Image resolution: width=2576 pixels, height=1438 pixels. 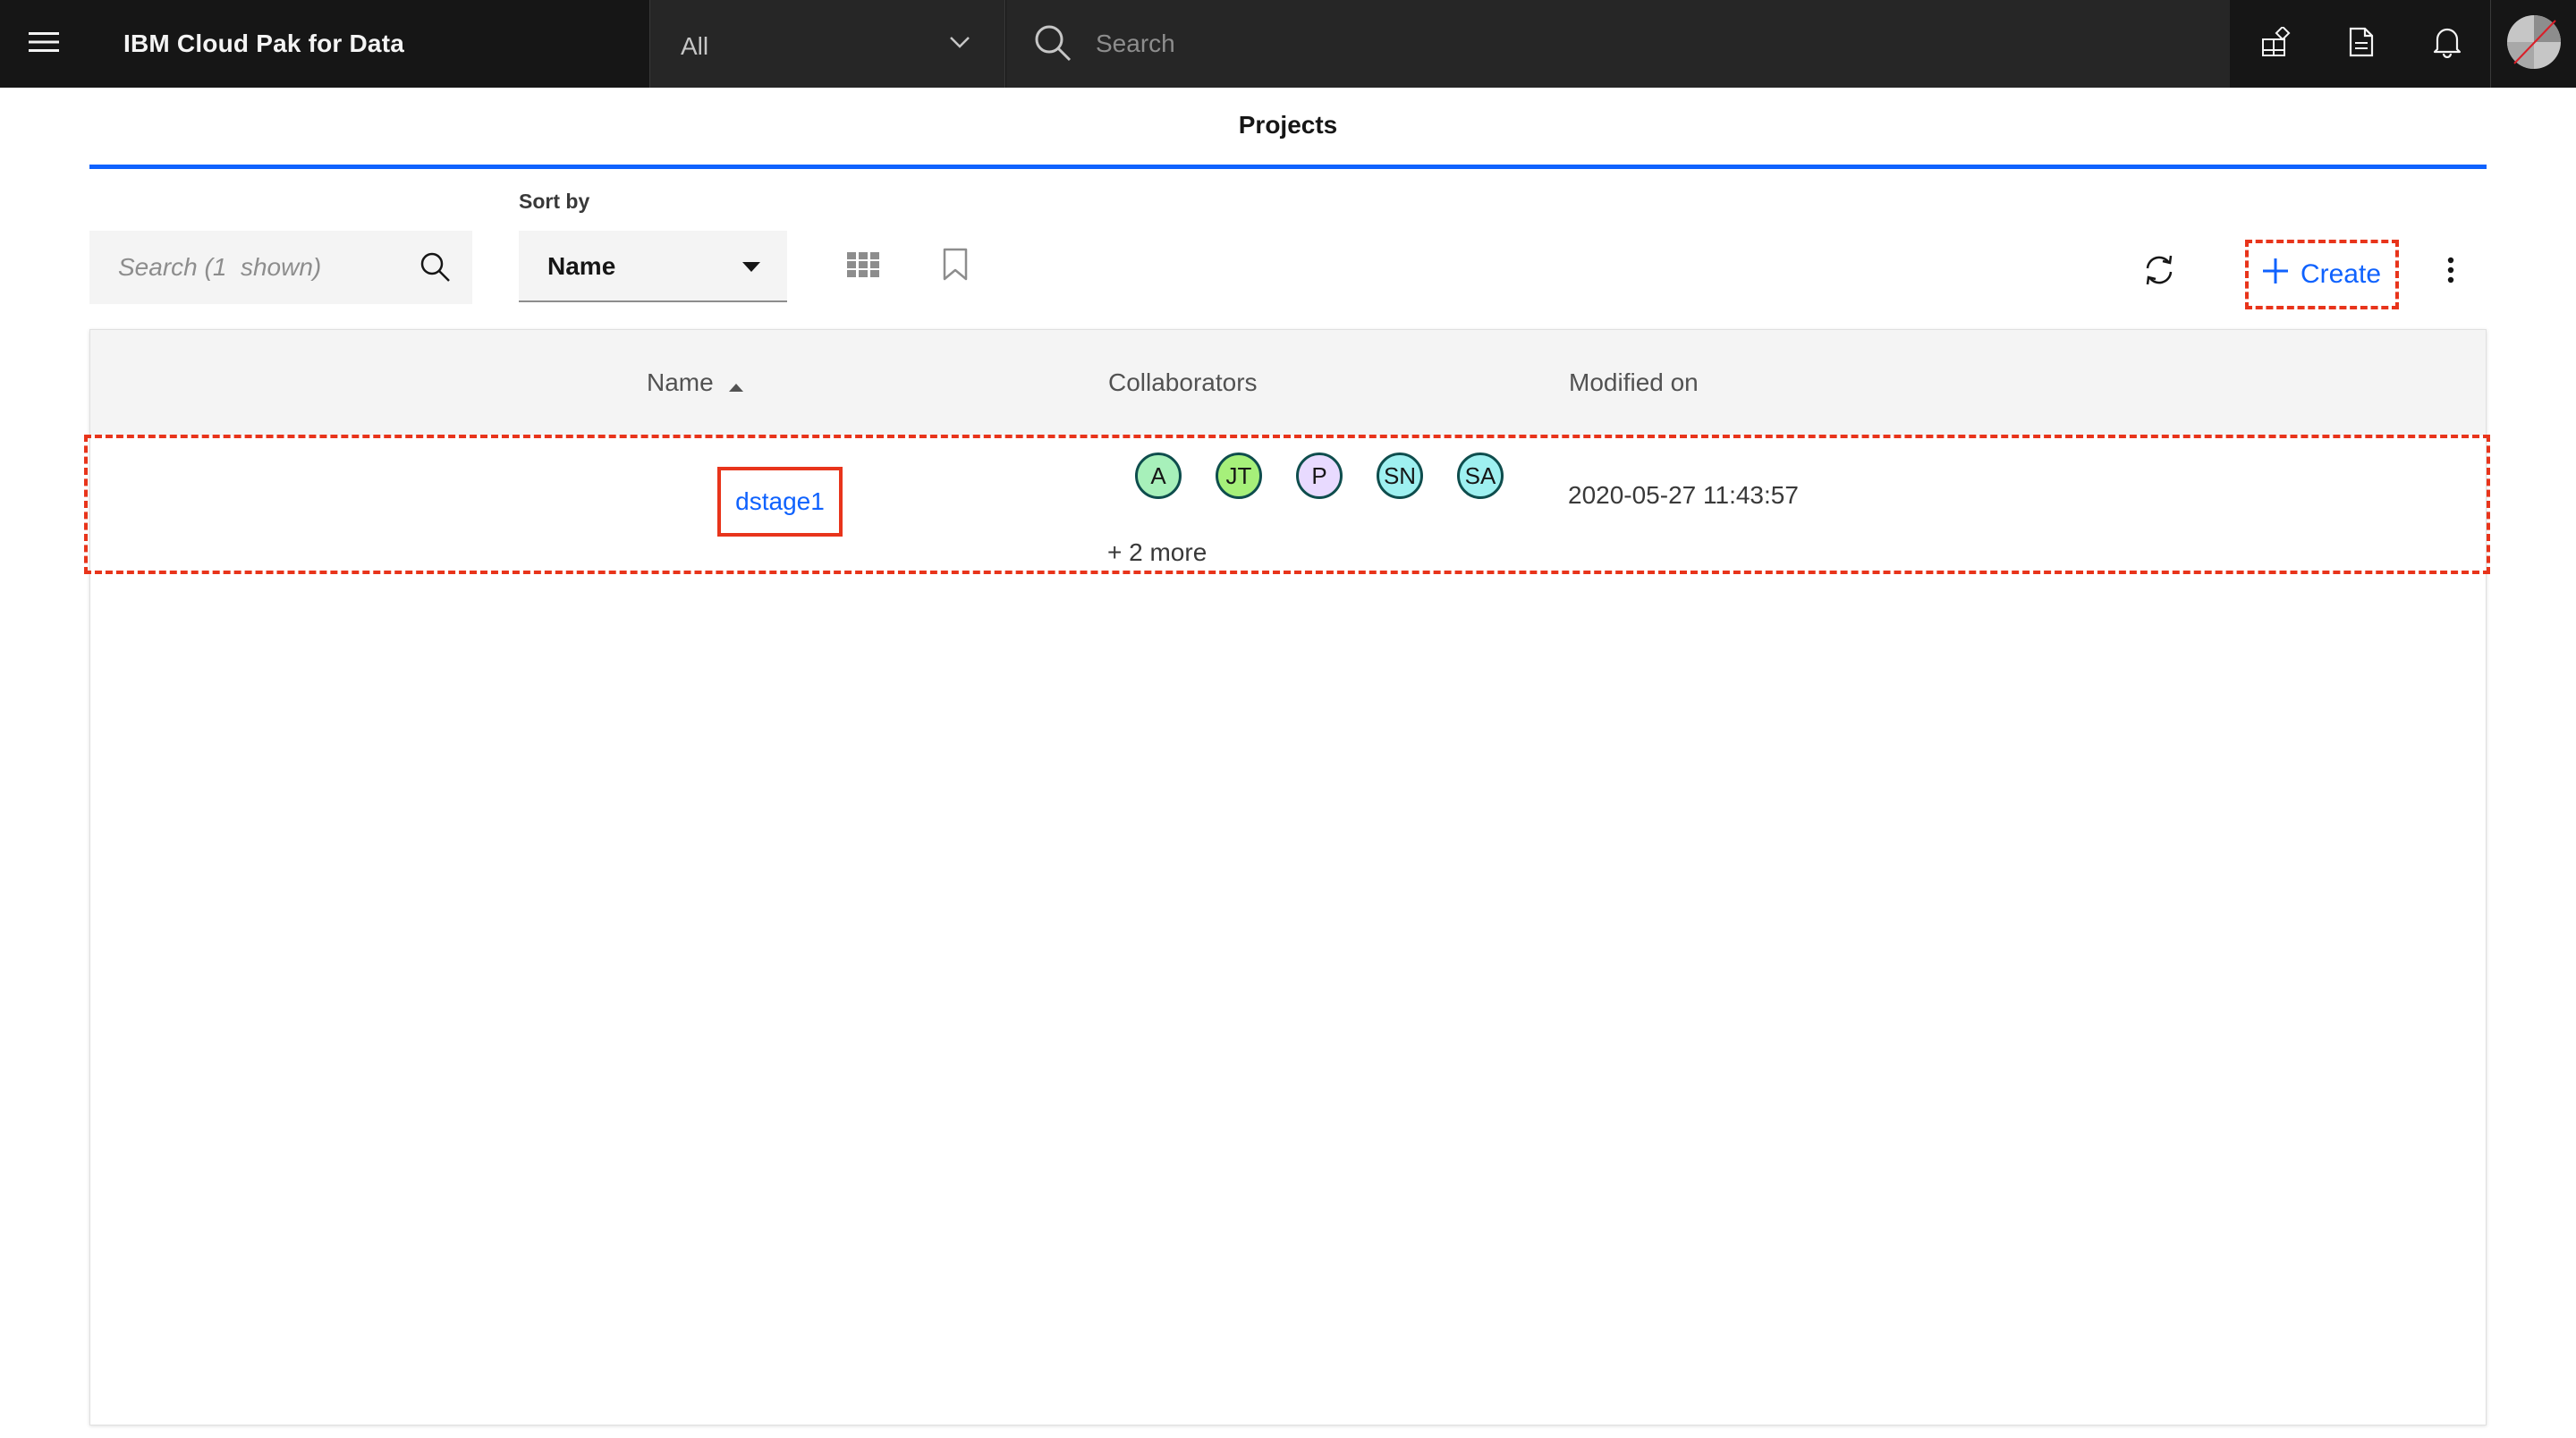 What do you see at coordinates (581, 266) in the screenshot?
I see `sort-value: Name` at bounding box center [581, 266].